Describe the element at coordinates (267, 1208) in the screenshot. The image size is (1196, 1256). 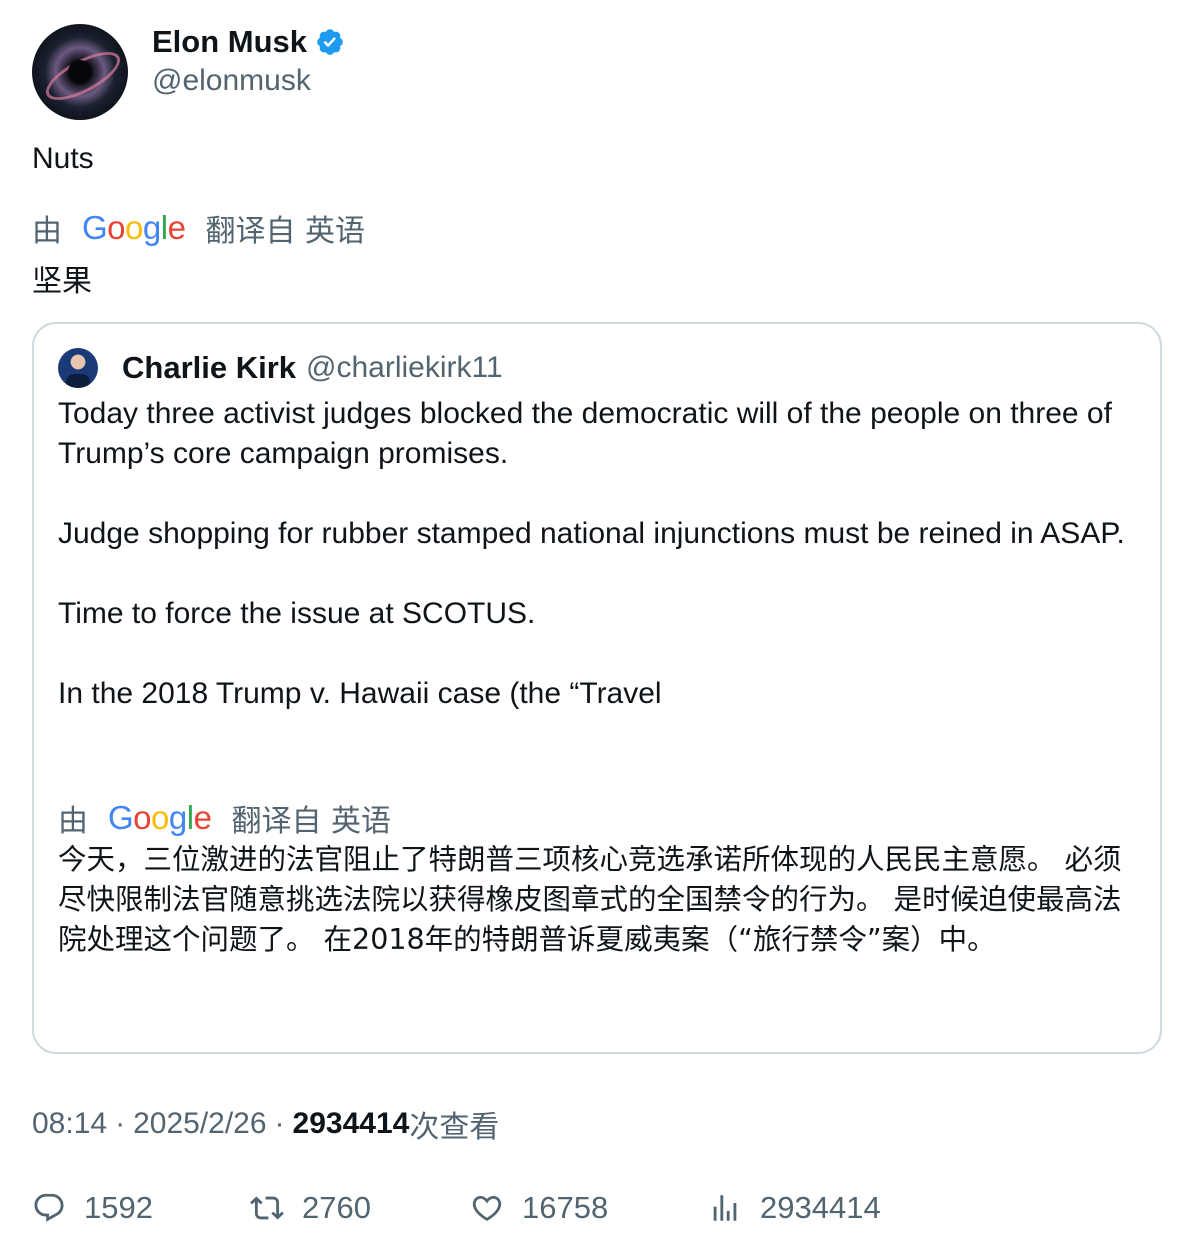
I see `retweet-icon` at that location.